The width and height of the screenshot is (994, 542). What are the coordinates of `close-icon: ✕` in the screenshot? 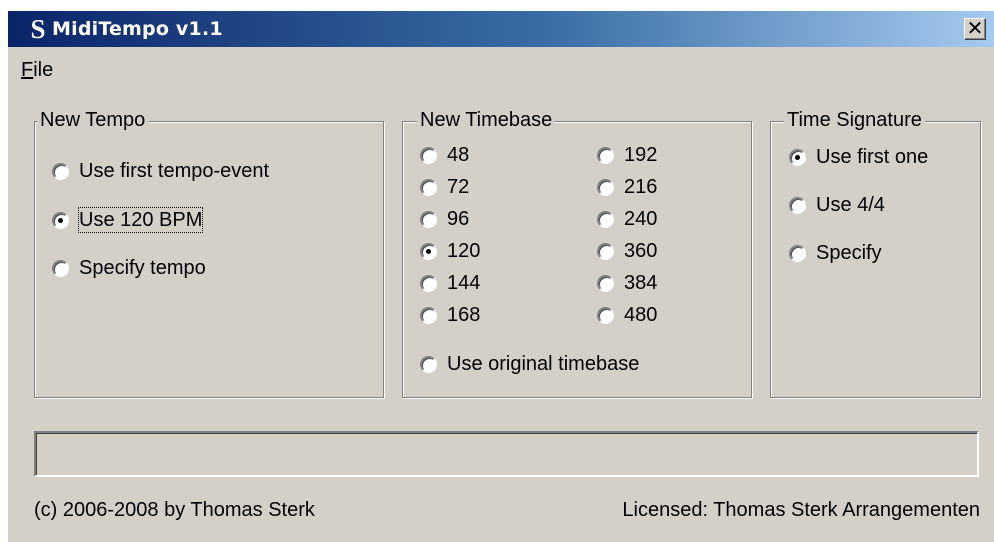 It's located at (975, 28).